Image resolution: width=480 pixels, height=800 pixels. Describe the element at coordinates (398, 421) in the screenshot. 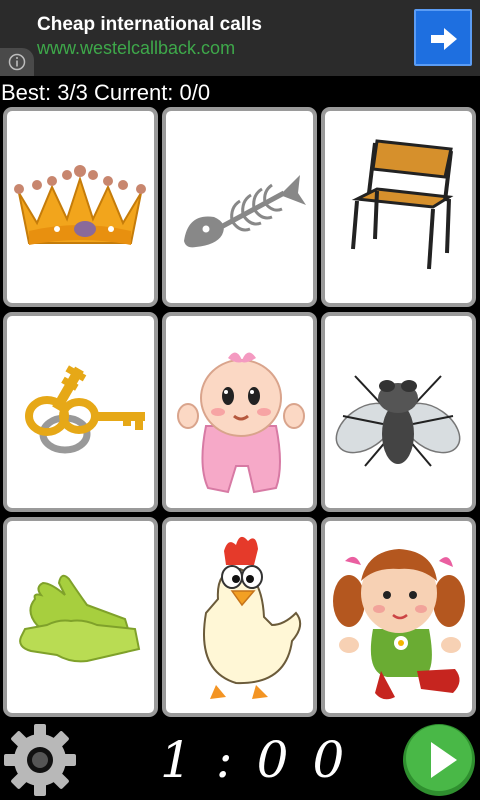

I see `fly-icon` at that location.